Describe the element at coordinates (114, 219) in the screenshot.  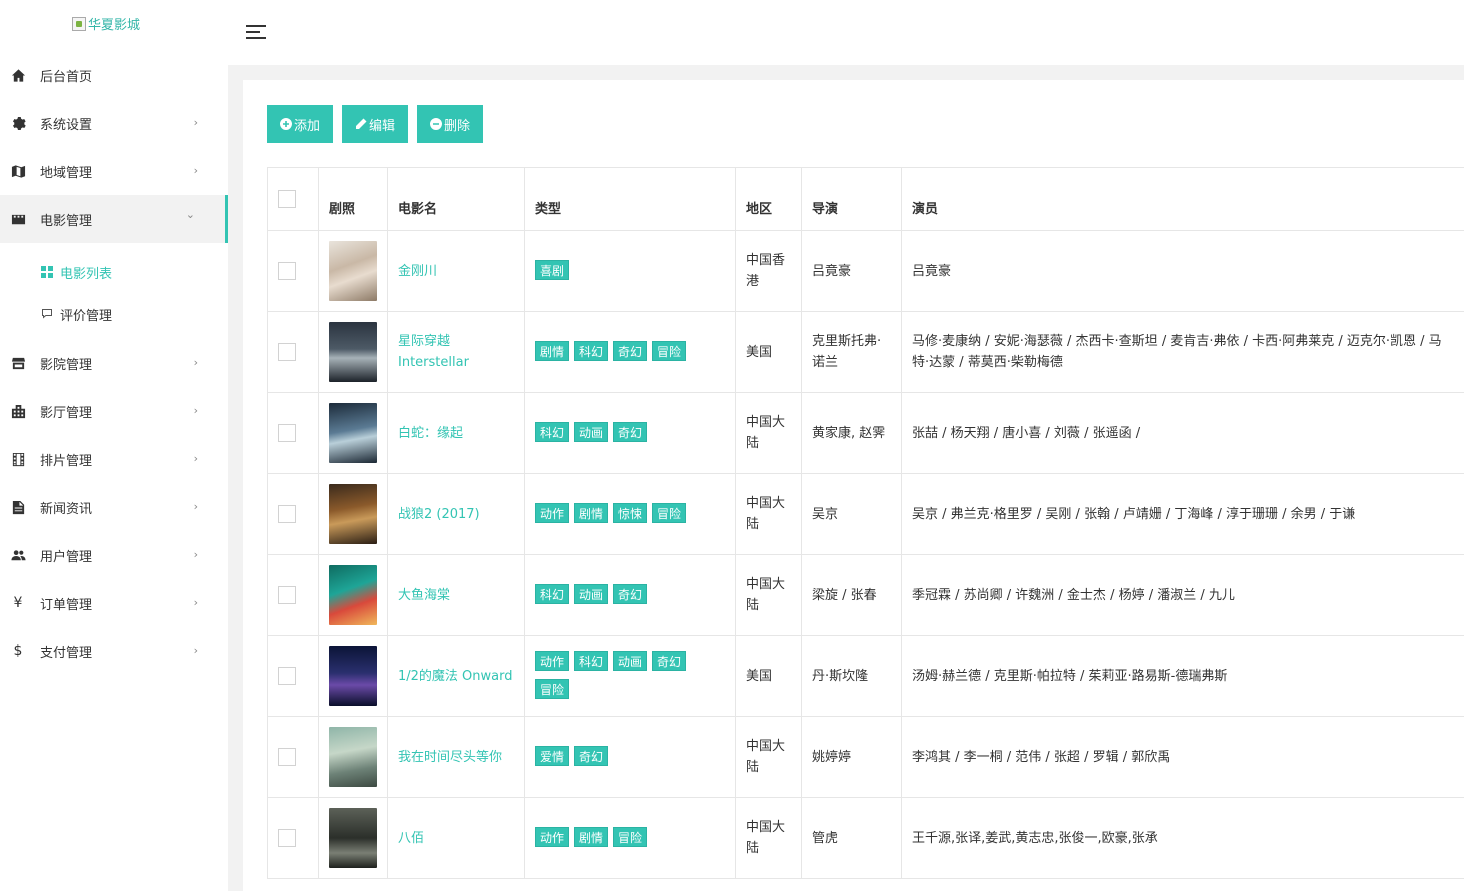
I see `sidebar-item-movie: 电影管理 ⌄` at that location.